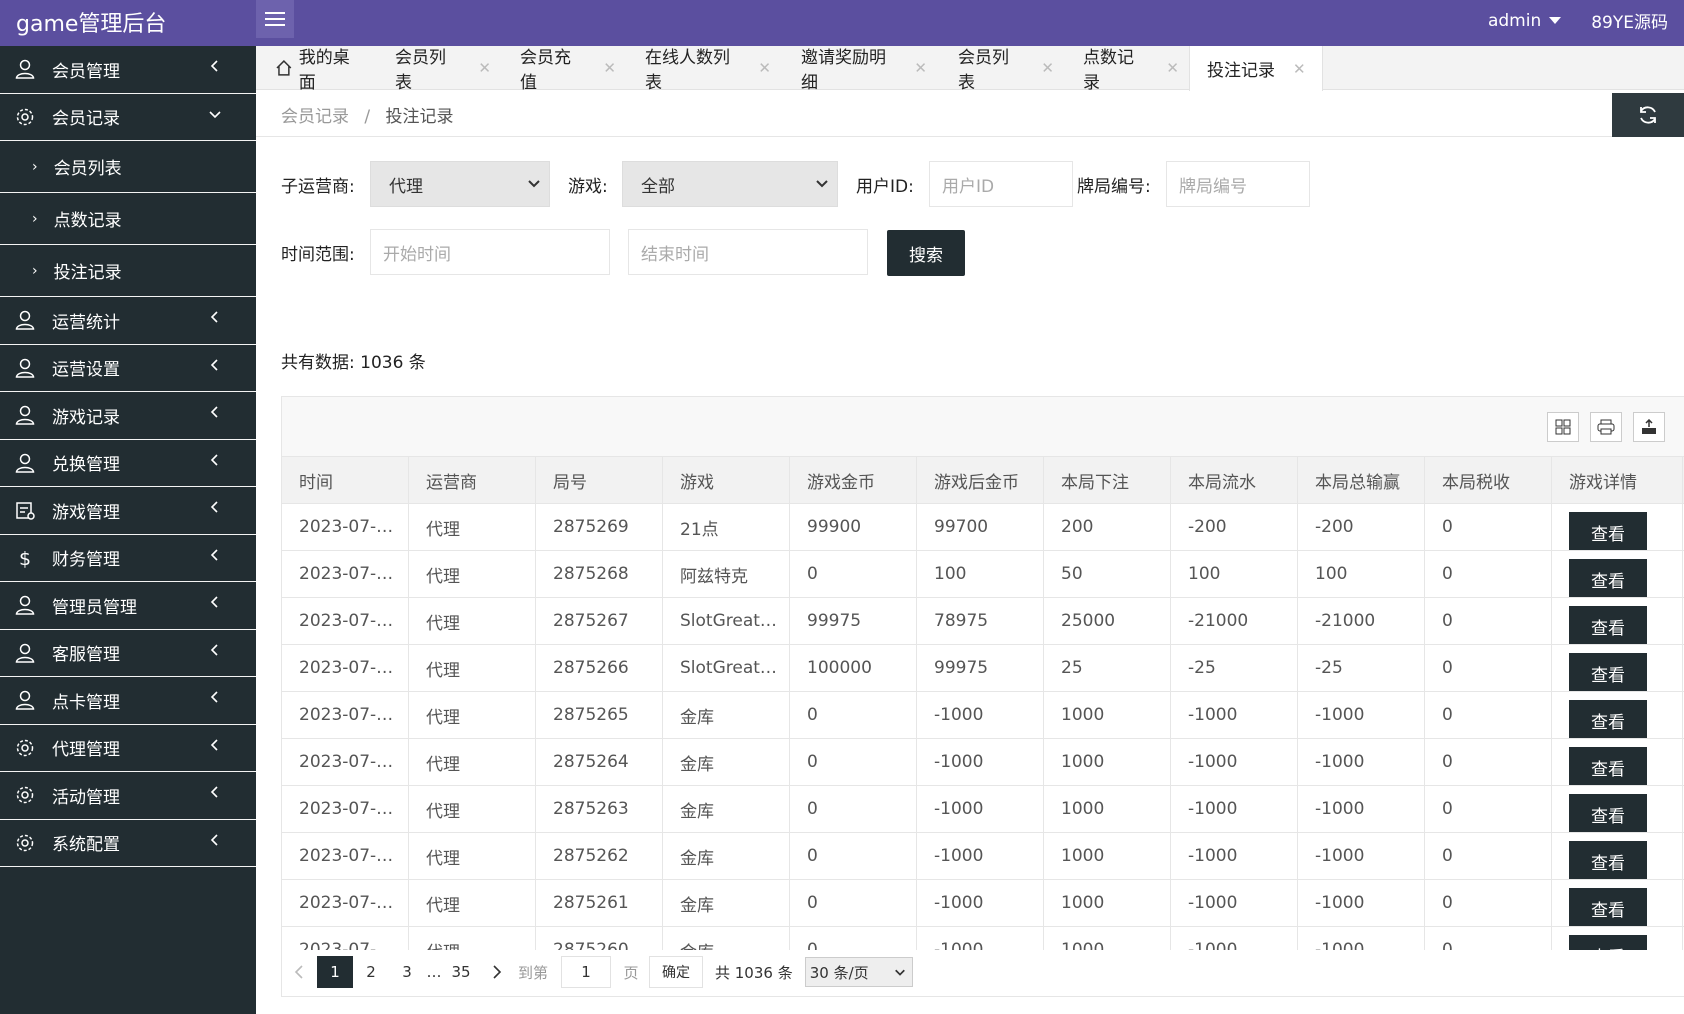 The height and width of the screenshot is (1014, 1684). What do you see at coordinates (1617, 480) in the screenshot?
I see `column-header: 游戏详情` at bounding box center [1617, 480].